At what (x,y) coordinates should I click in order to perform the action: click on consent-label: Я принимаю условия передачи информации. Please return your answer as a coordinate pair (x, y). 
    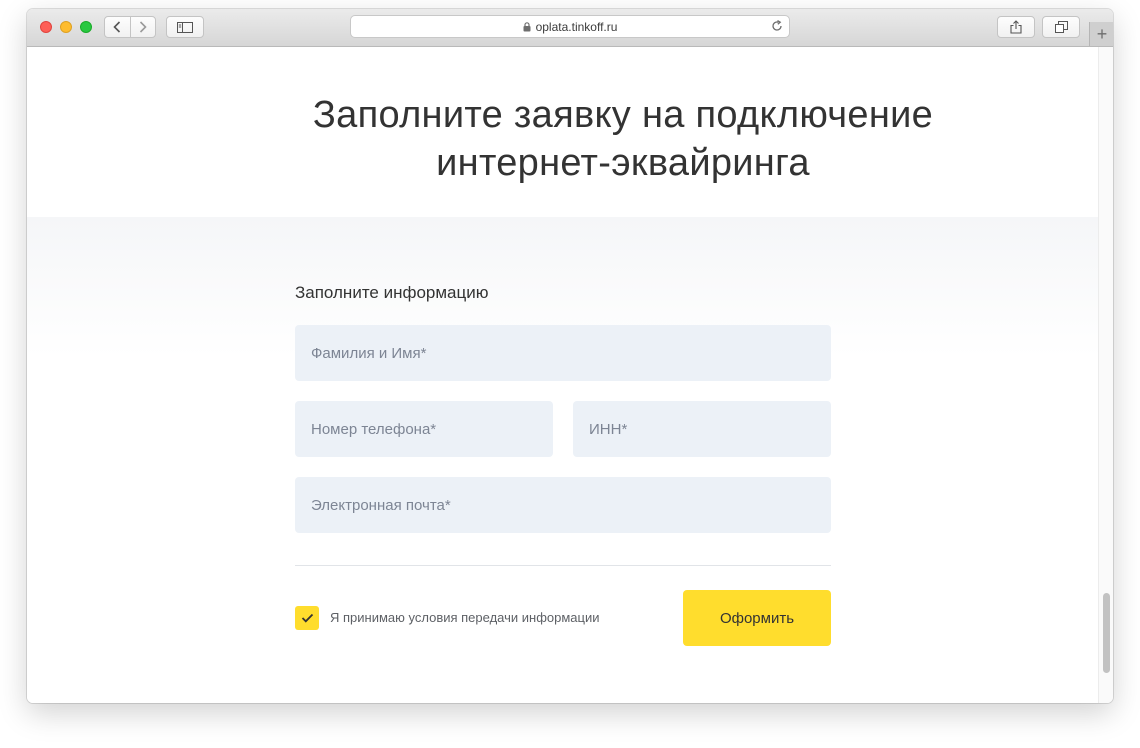
    Looking at the image, I should click on (465, 617).